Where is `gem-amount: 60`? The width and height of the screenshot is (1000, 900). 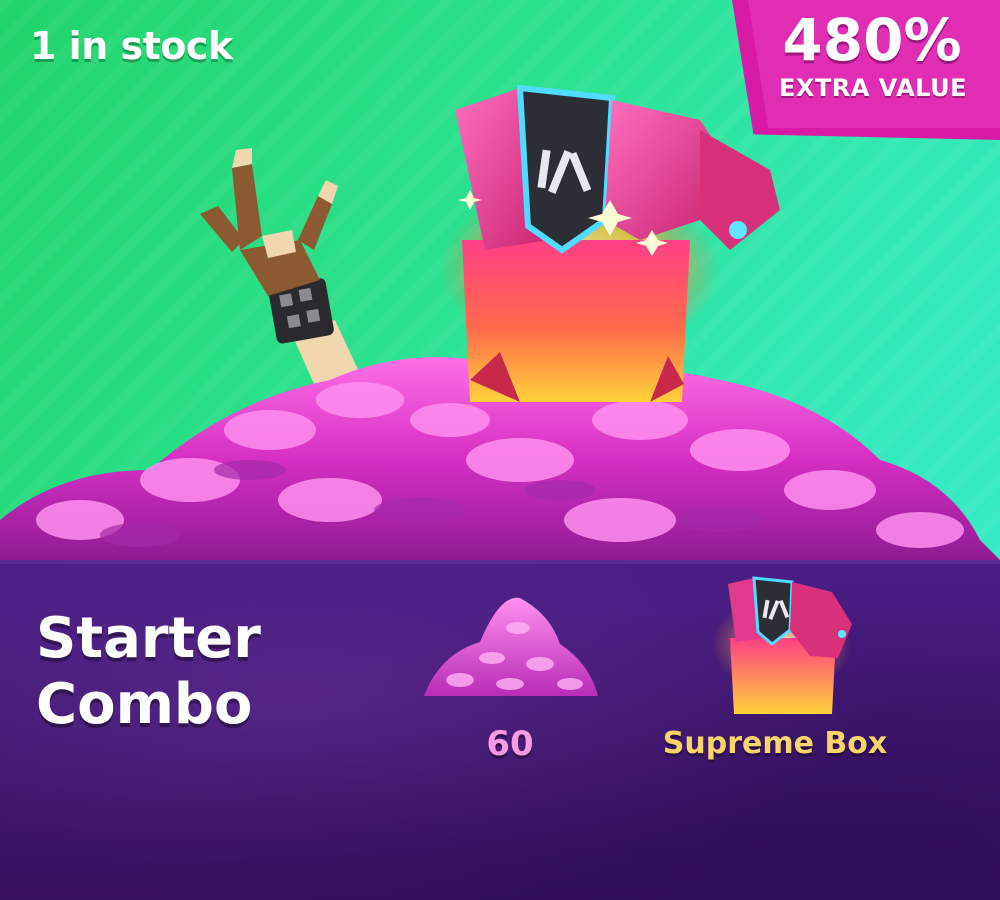 gem-amount: 60 is located at coordinates (510, 744).